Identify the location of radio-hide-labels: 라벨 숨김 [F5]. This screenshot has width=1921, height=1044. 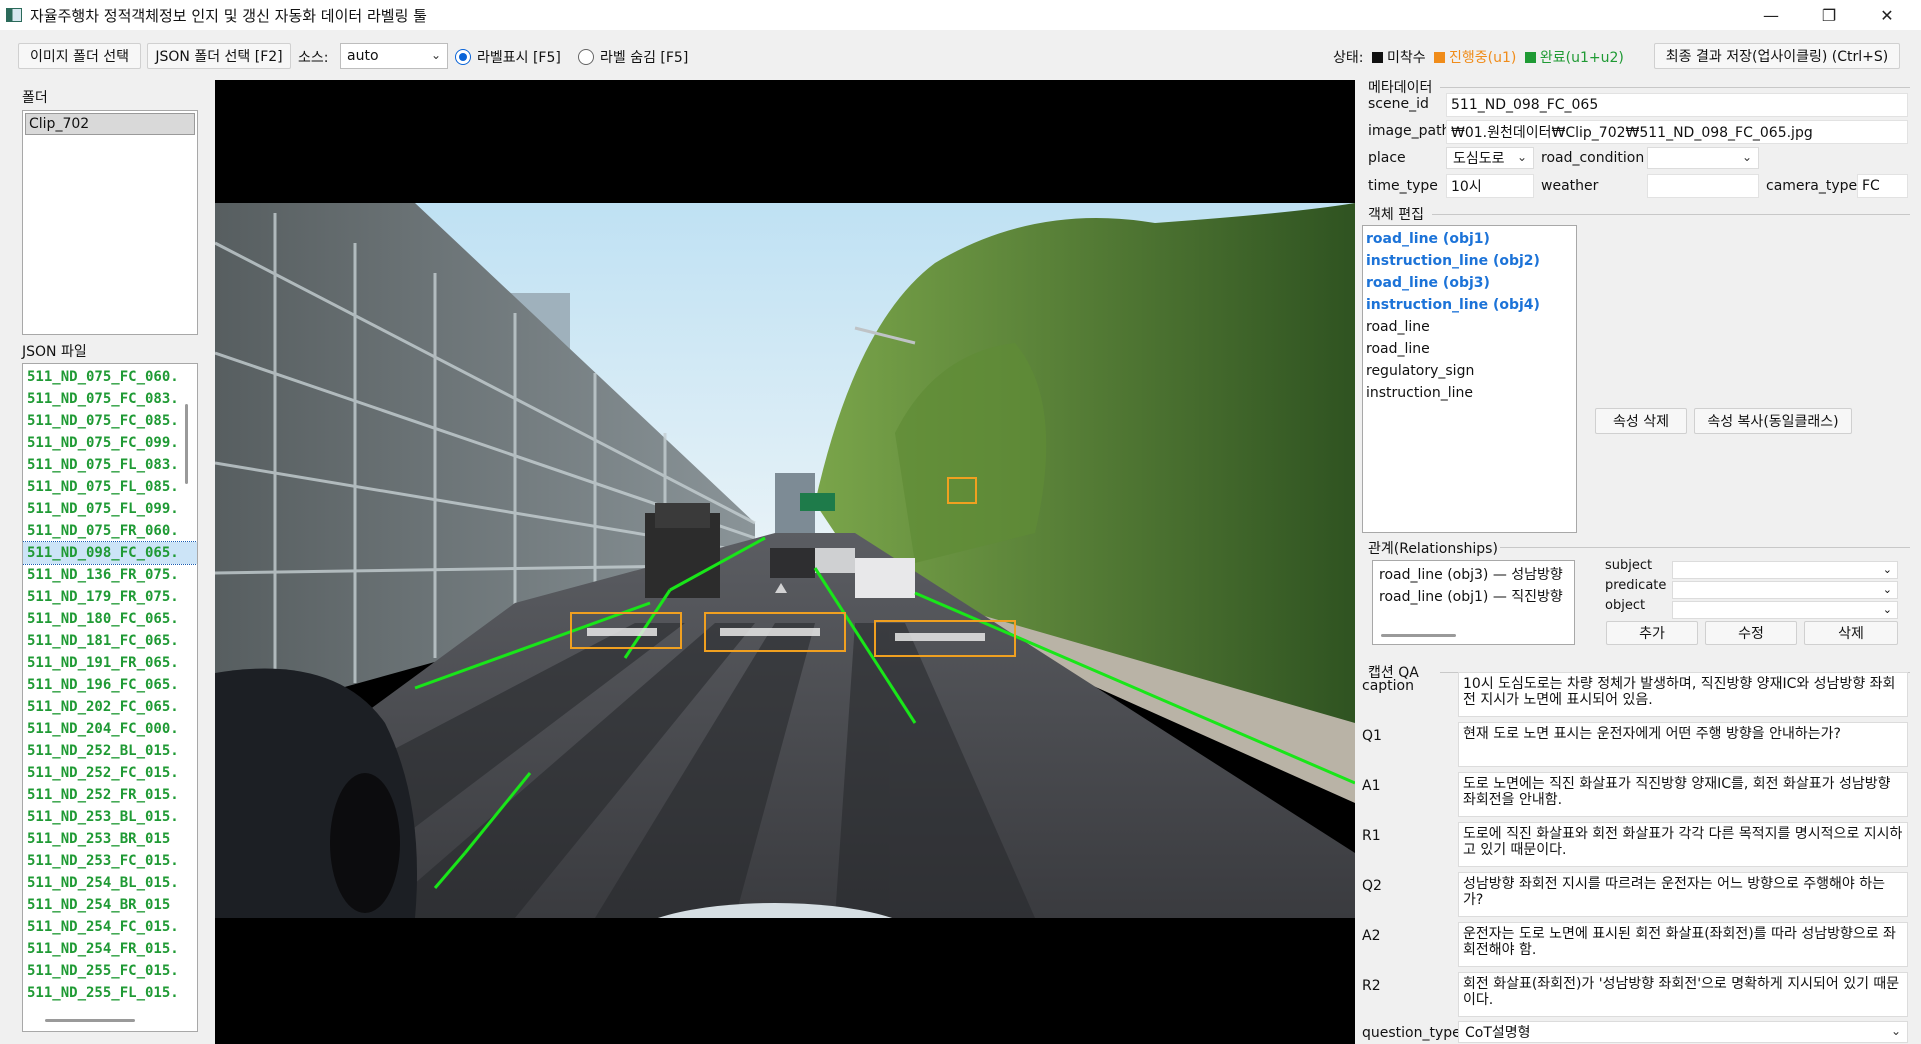
(633, 57).